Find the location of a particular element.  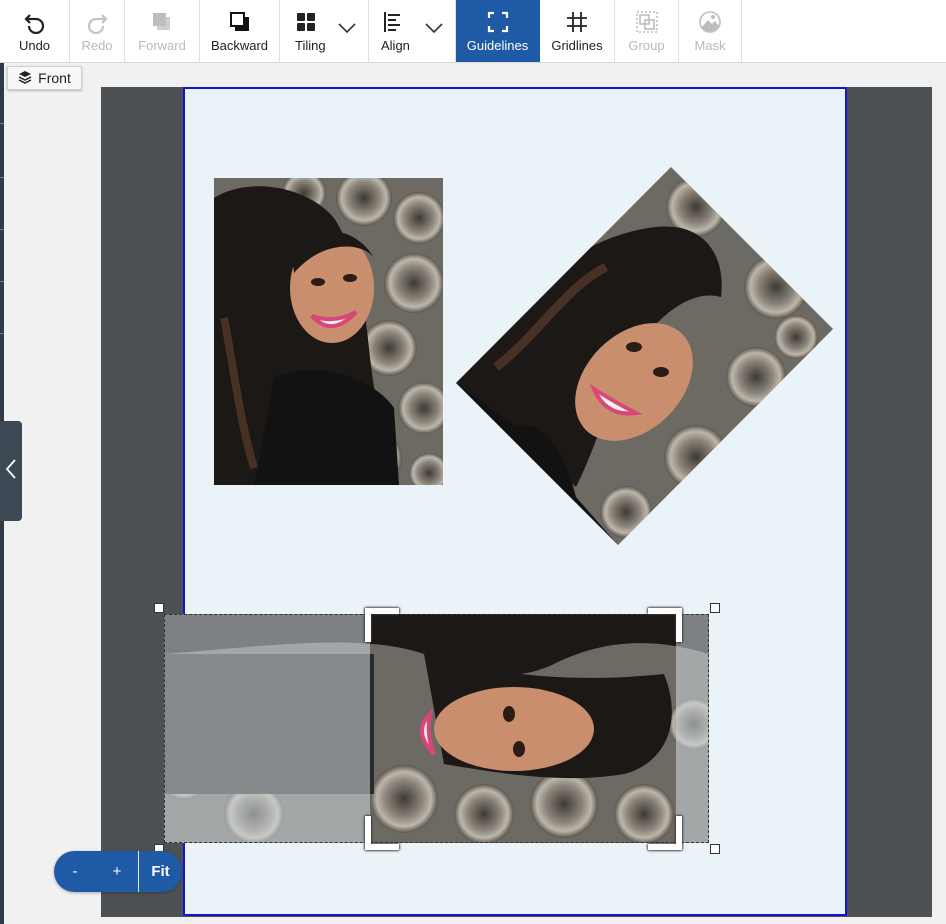

gridlines-label: Gridlines is located at coordinates (577, 45).